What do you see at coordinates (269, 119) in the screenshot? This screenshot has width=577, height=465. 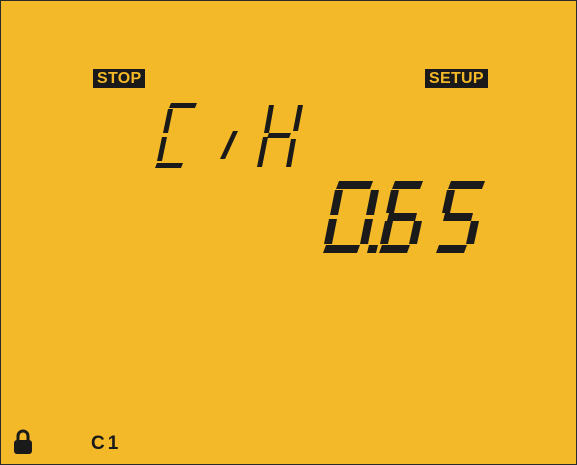 I see `segment-k-upper-left` at bounding box center [269, 119].